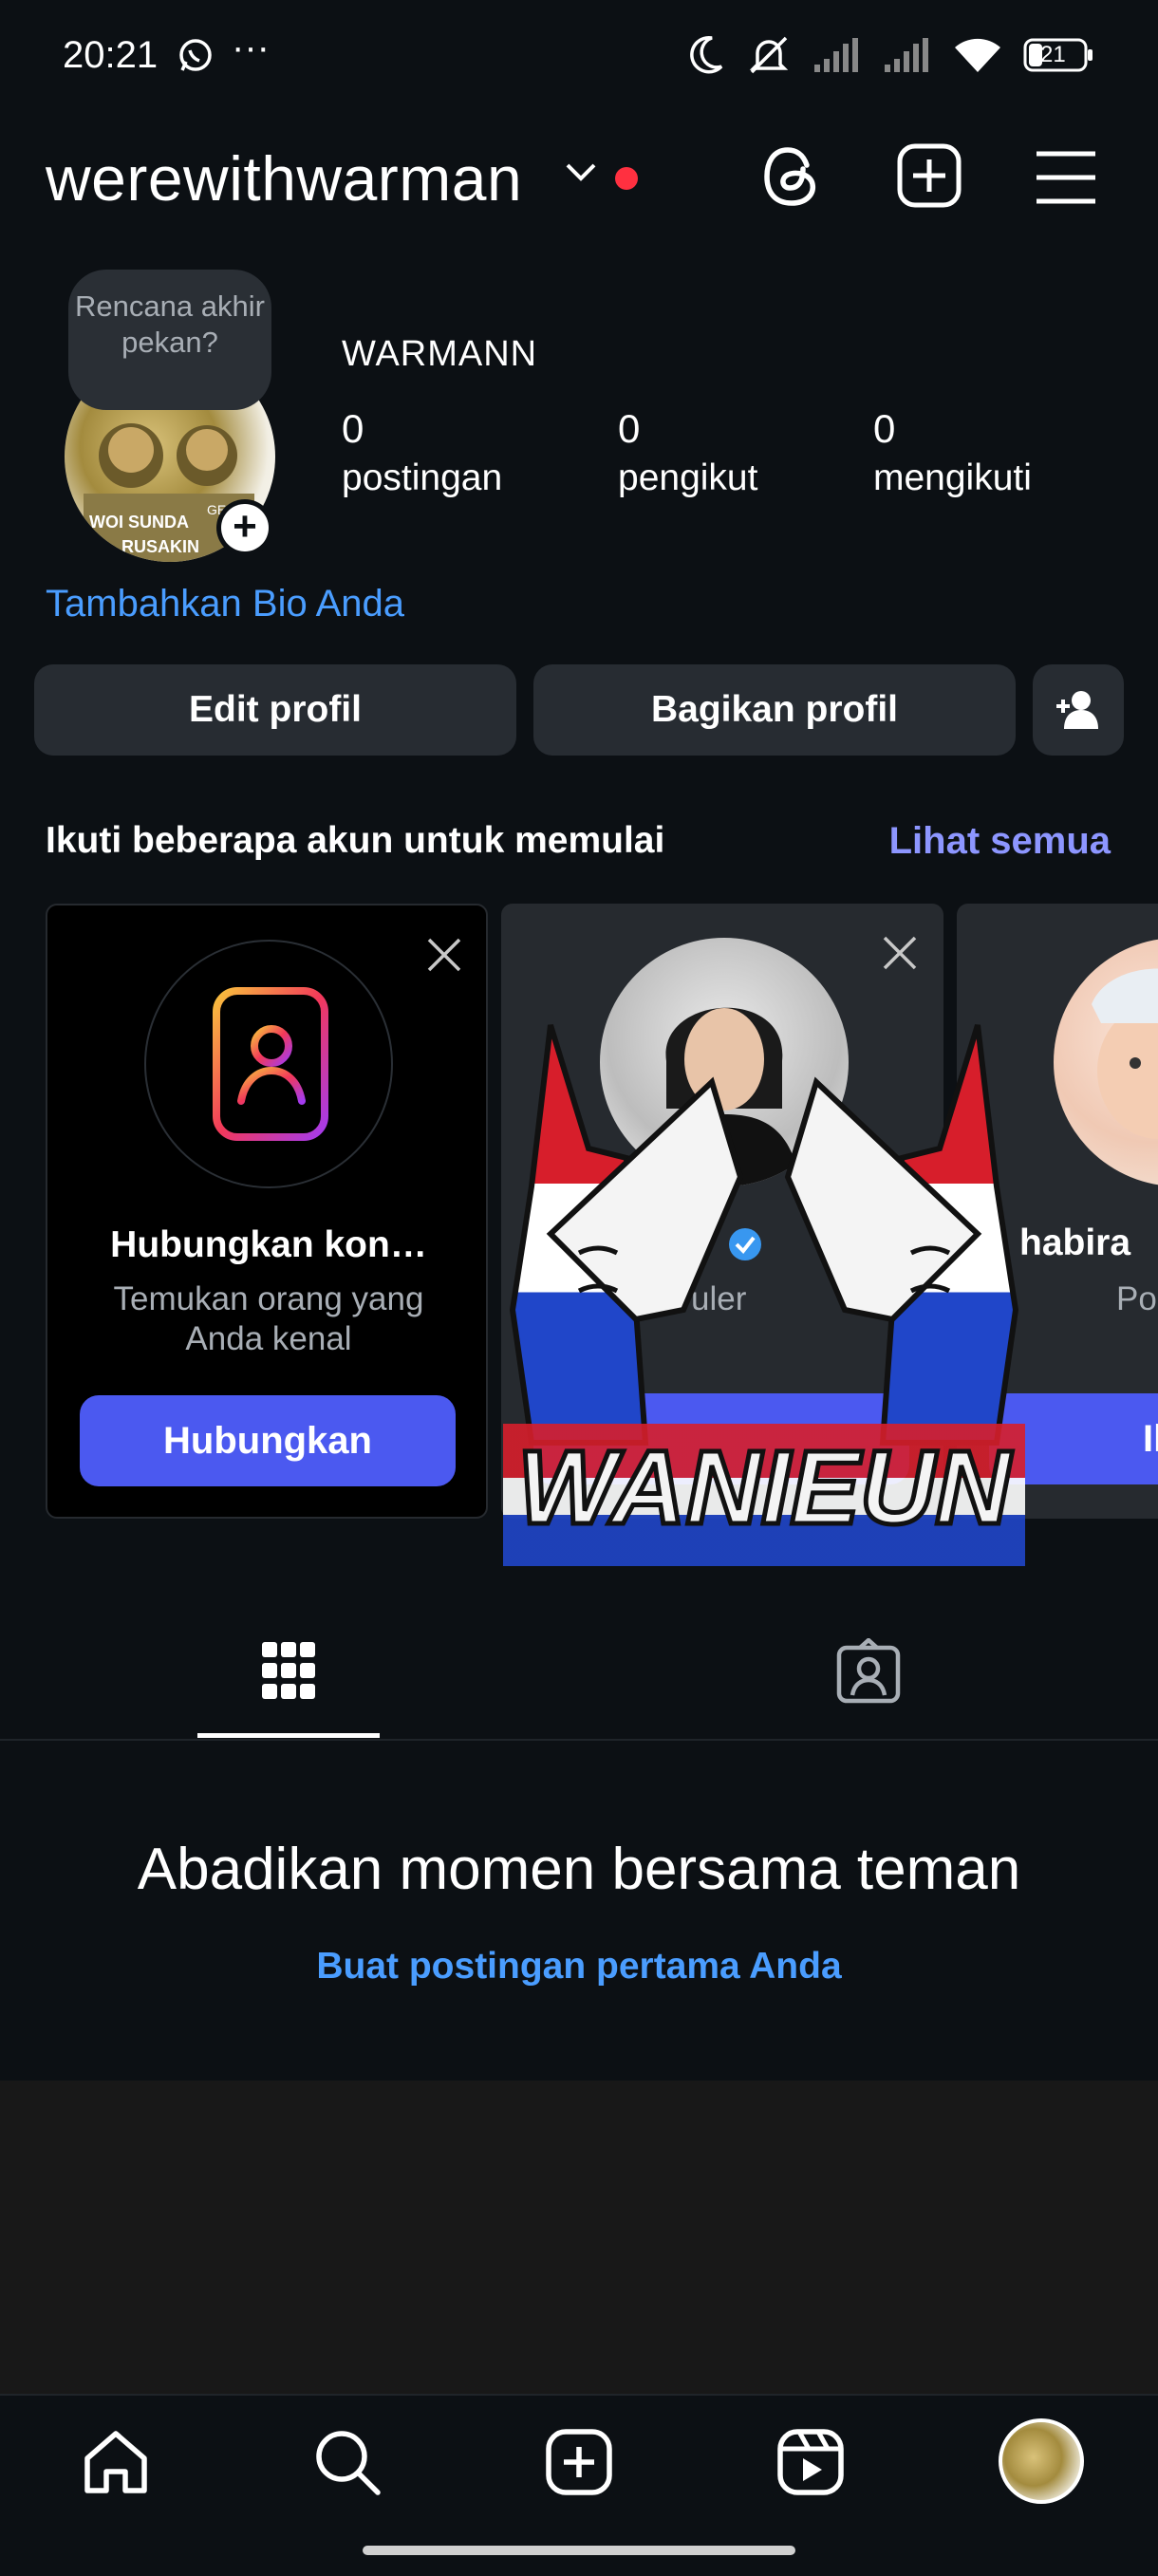  Describe the element at coordinates (977, 55) in the screenshot. I see `wifi-icon` at that location.